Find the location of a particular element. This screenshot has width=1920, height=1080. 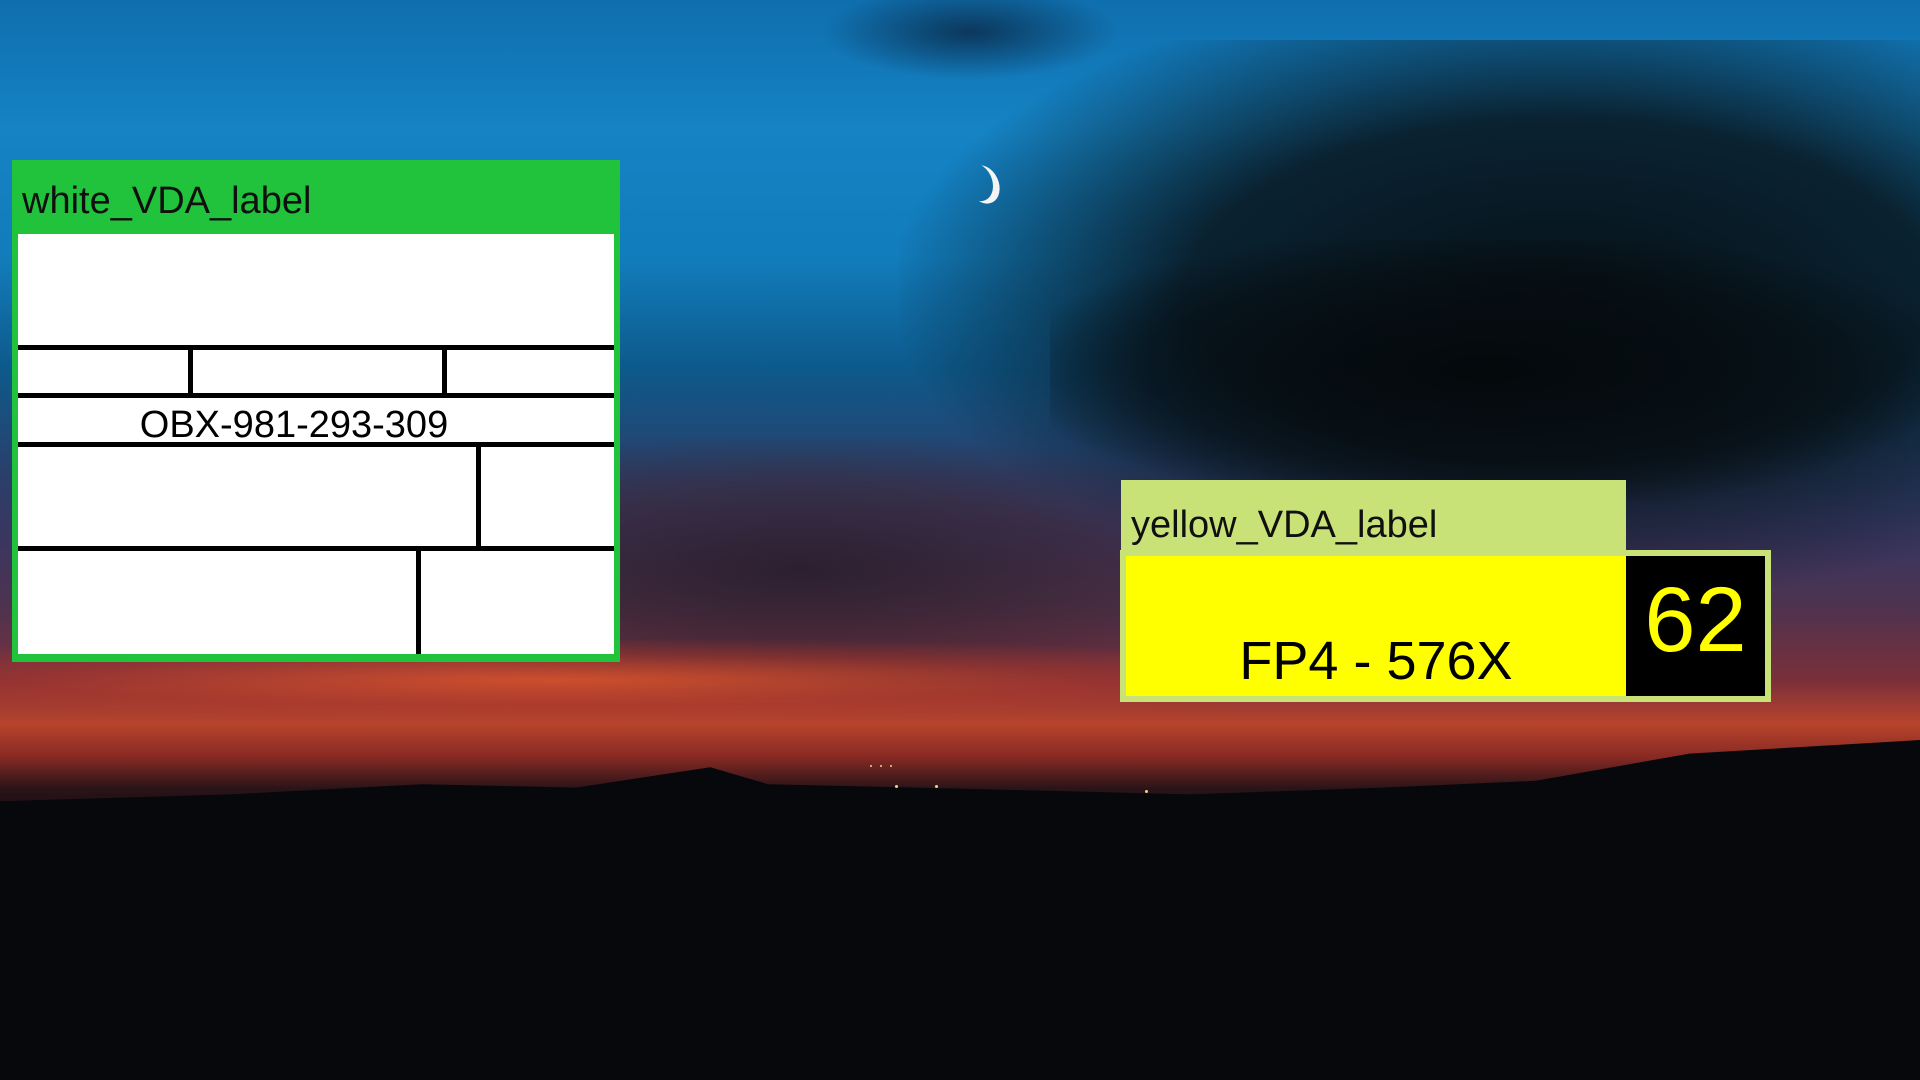

yellow-vda-label: FP4 - 576X is located at coordinates (1376, 626).